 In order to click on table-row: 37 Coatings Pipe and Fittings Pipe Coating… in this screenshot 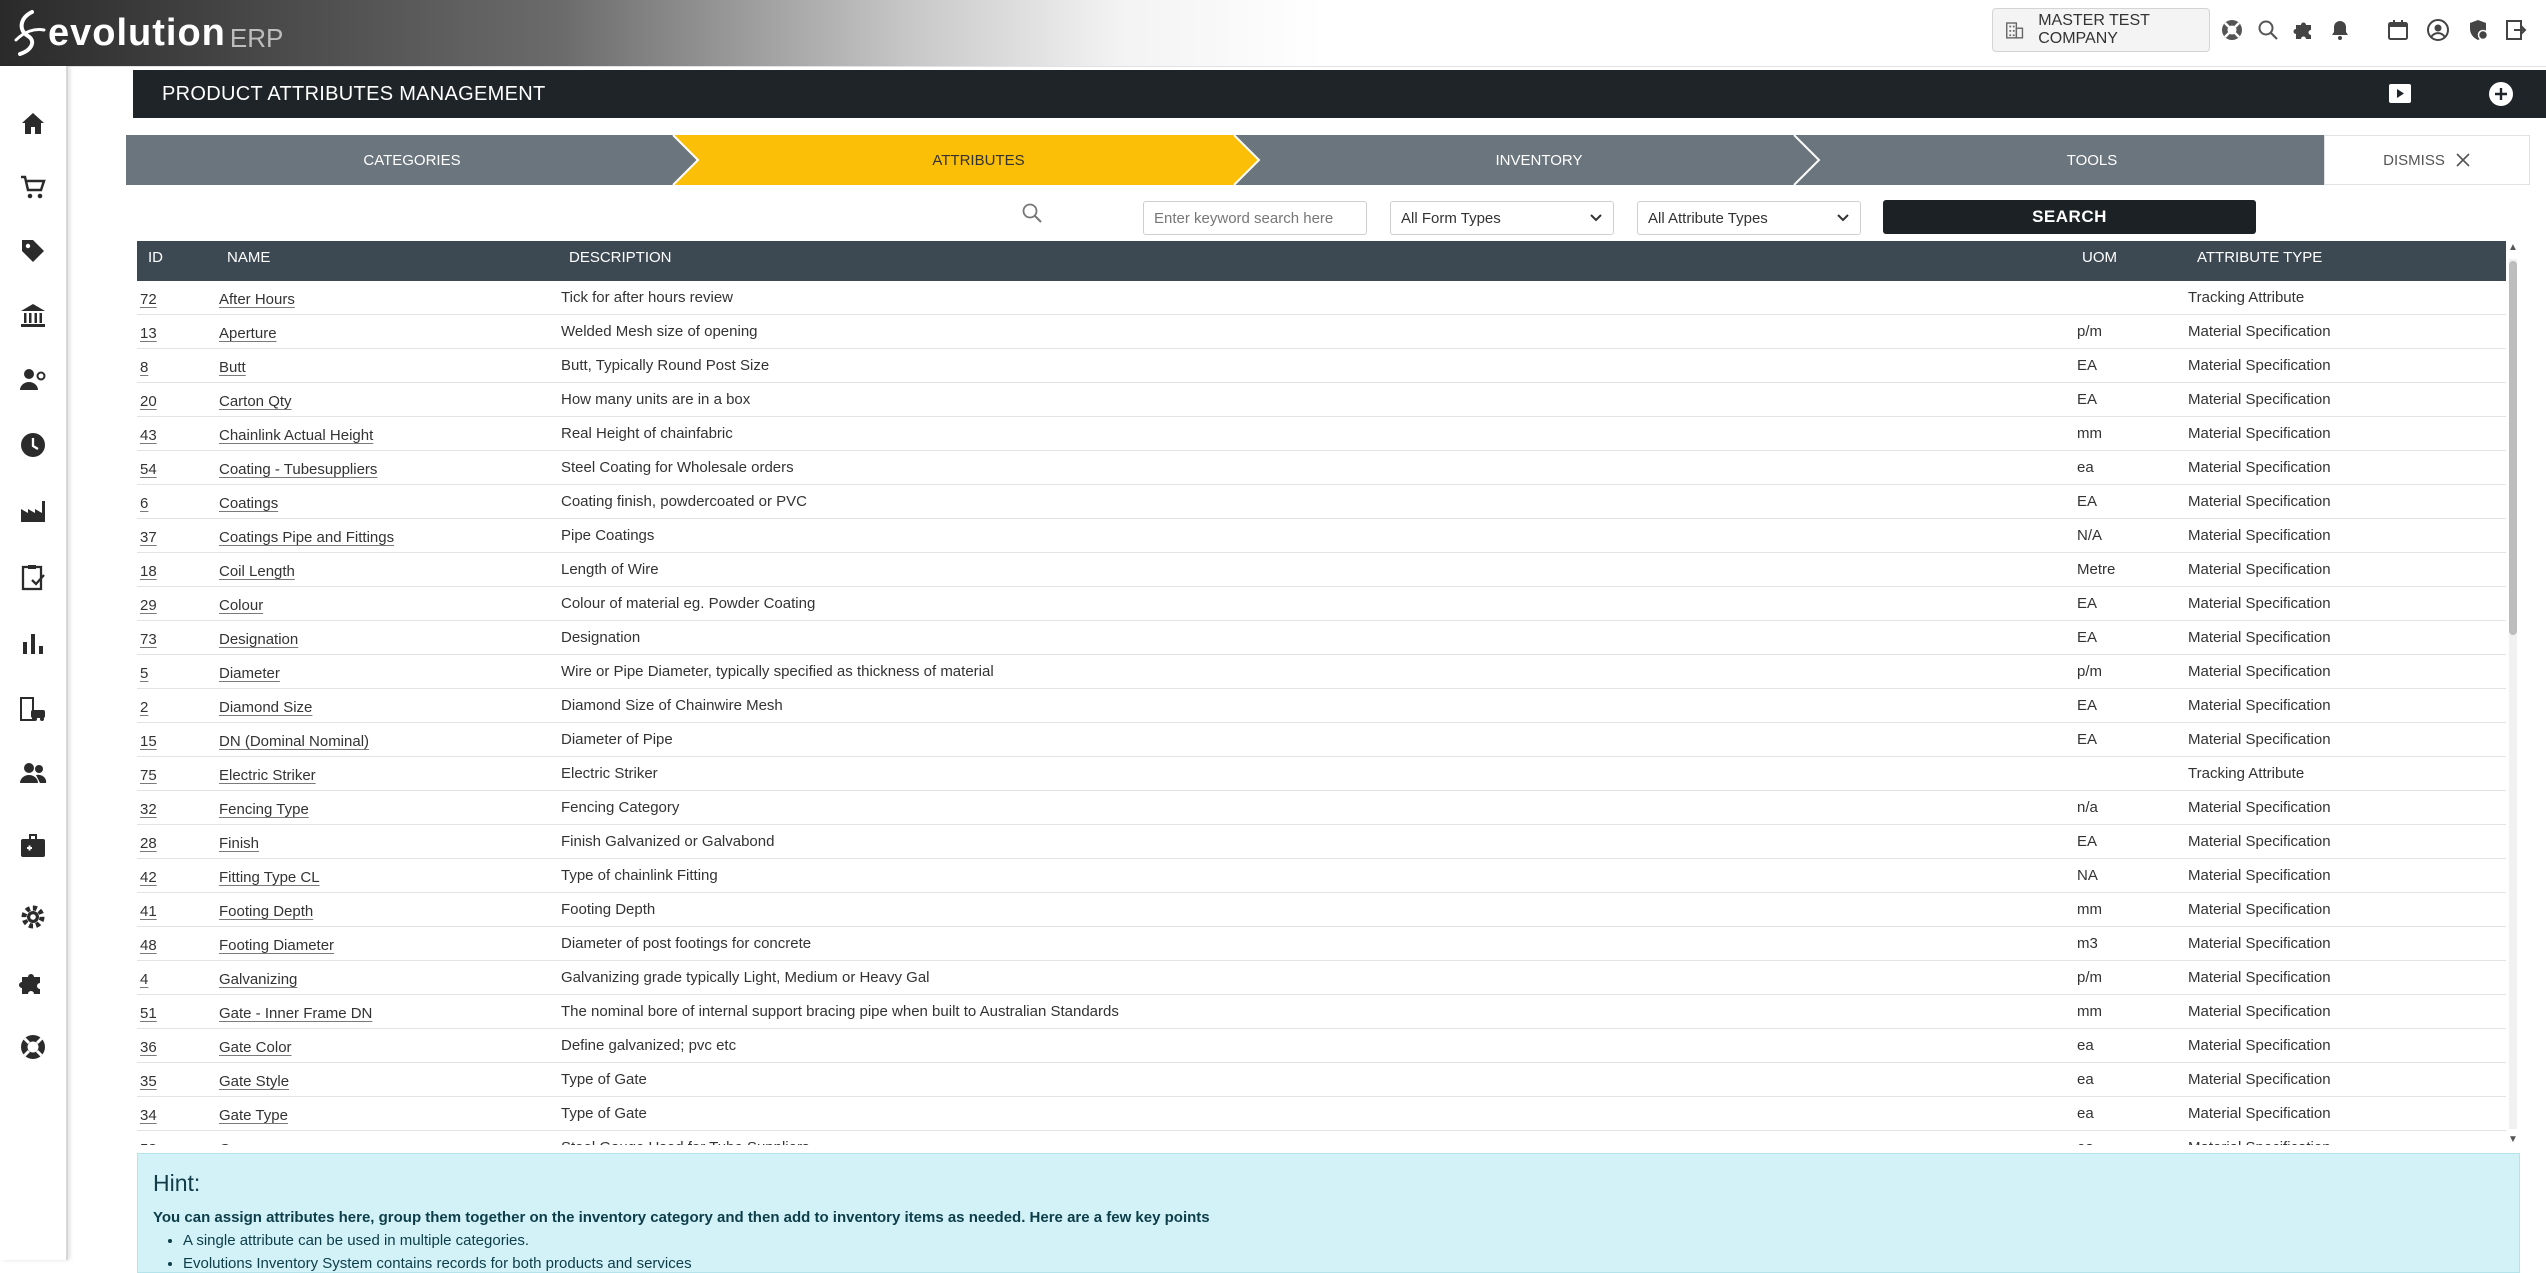, I will do `click(1321, 536)`.